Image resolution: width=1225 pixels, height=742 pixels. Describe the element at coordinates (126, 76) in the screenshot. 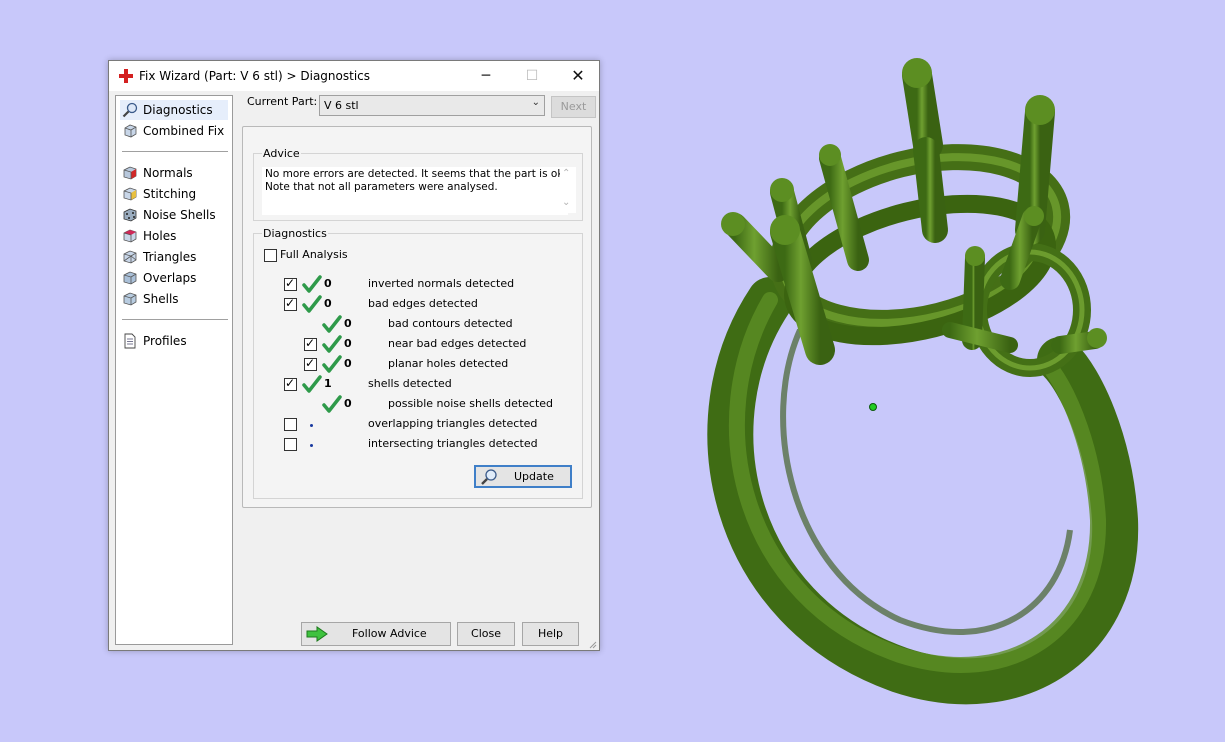

I see `red-cross-icon` at that location.